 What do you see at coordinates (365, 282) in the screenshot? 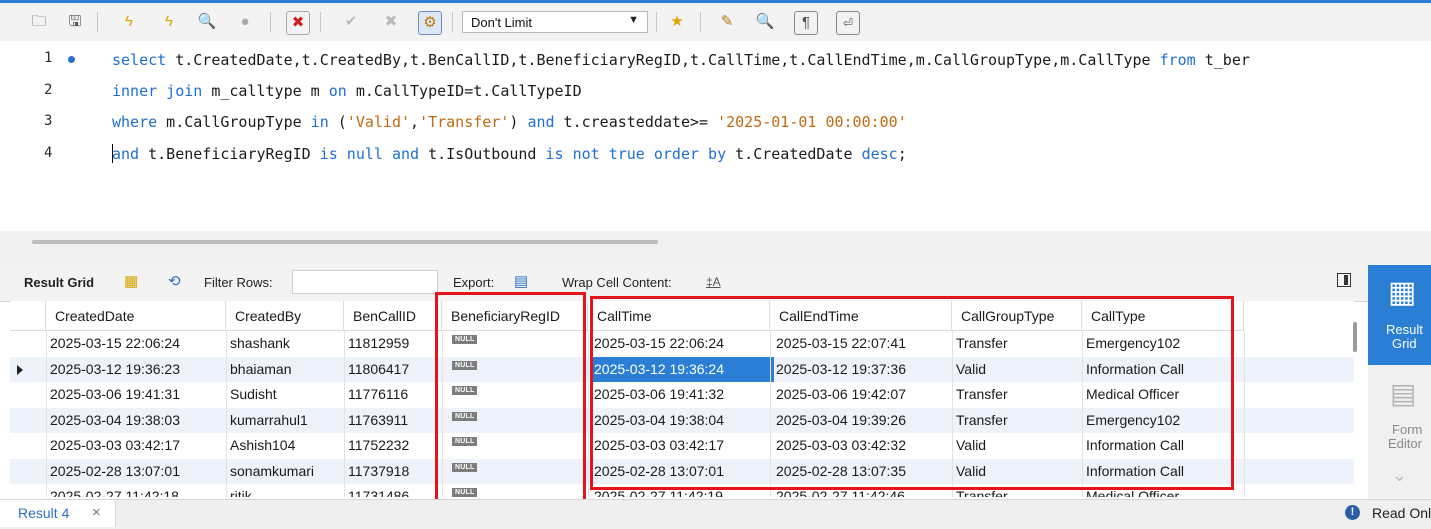
I see `filter-rows-input` at bounding box center [365, 282].